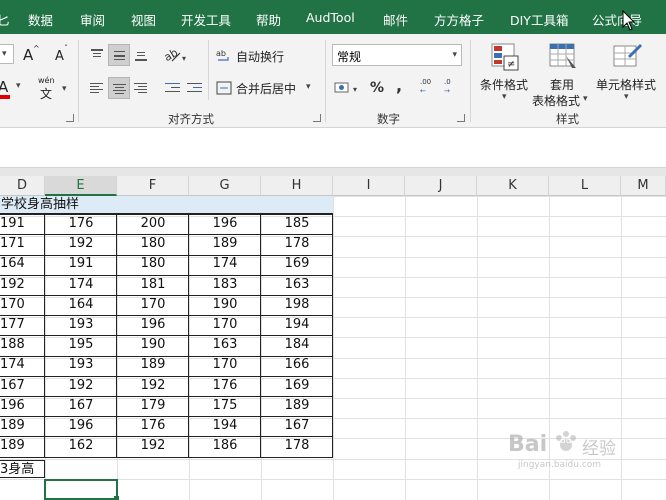  Describe the element at coordinates (206, 19) in the screenshot. I see `tab-developer: 开发工具` at that location.